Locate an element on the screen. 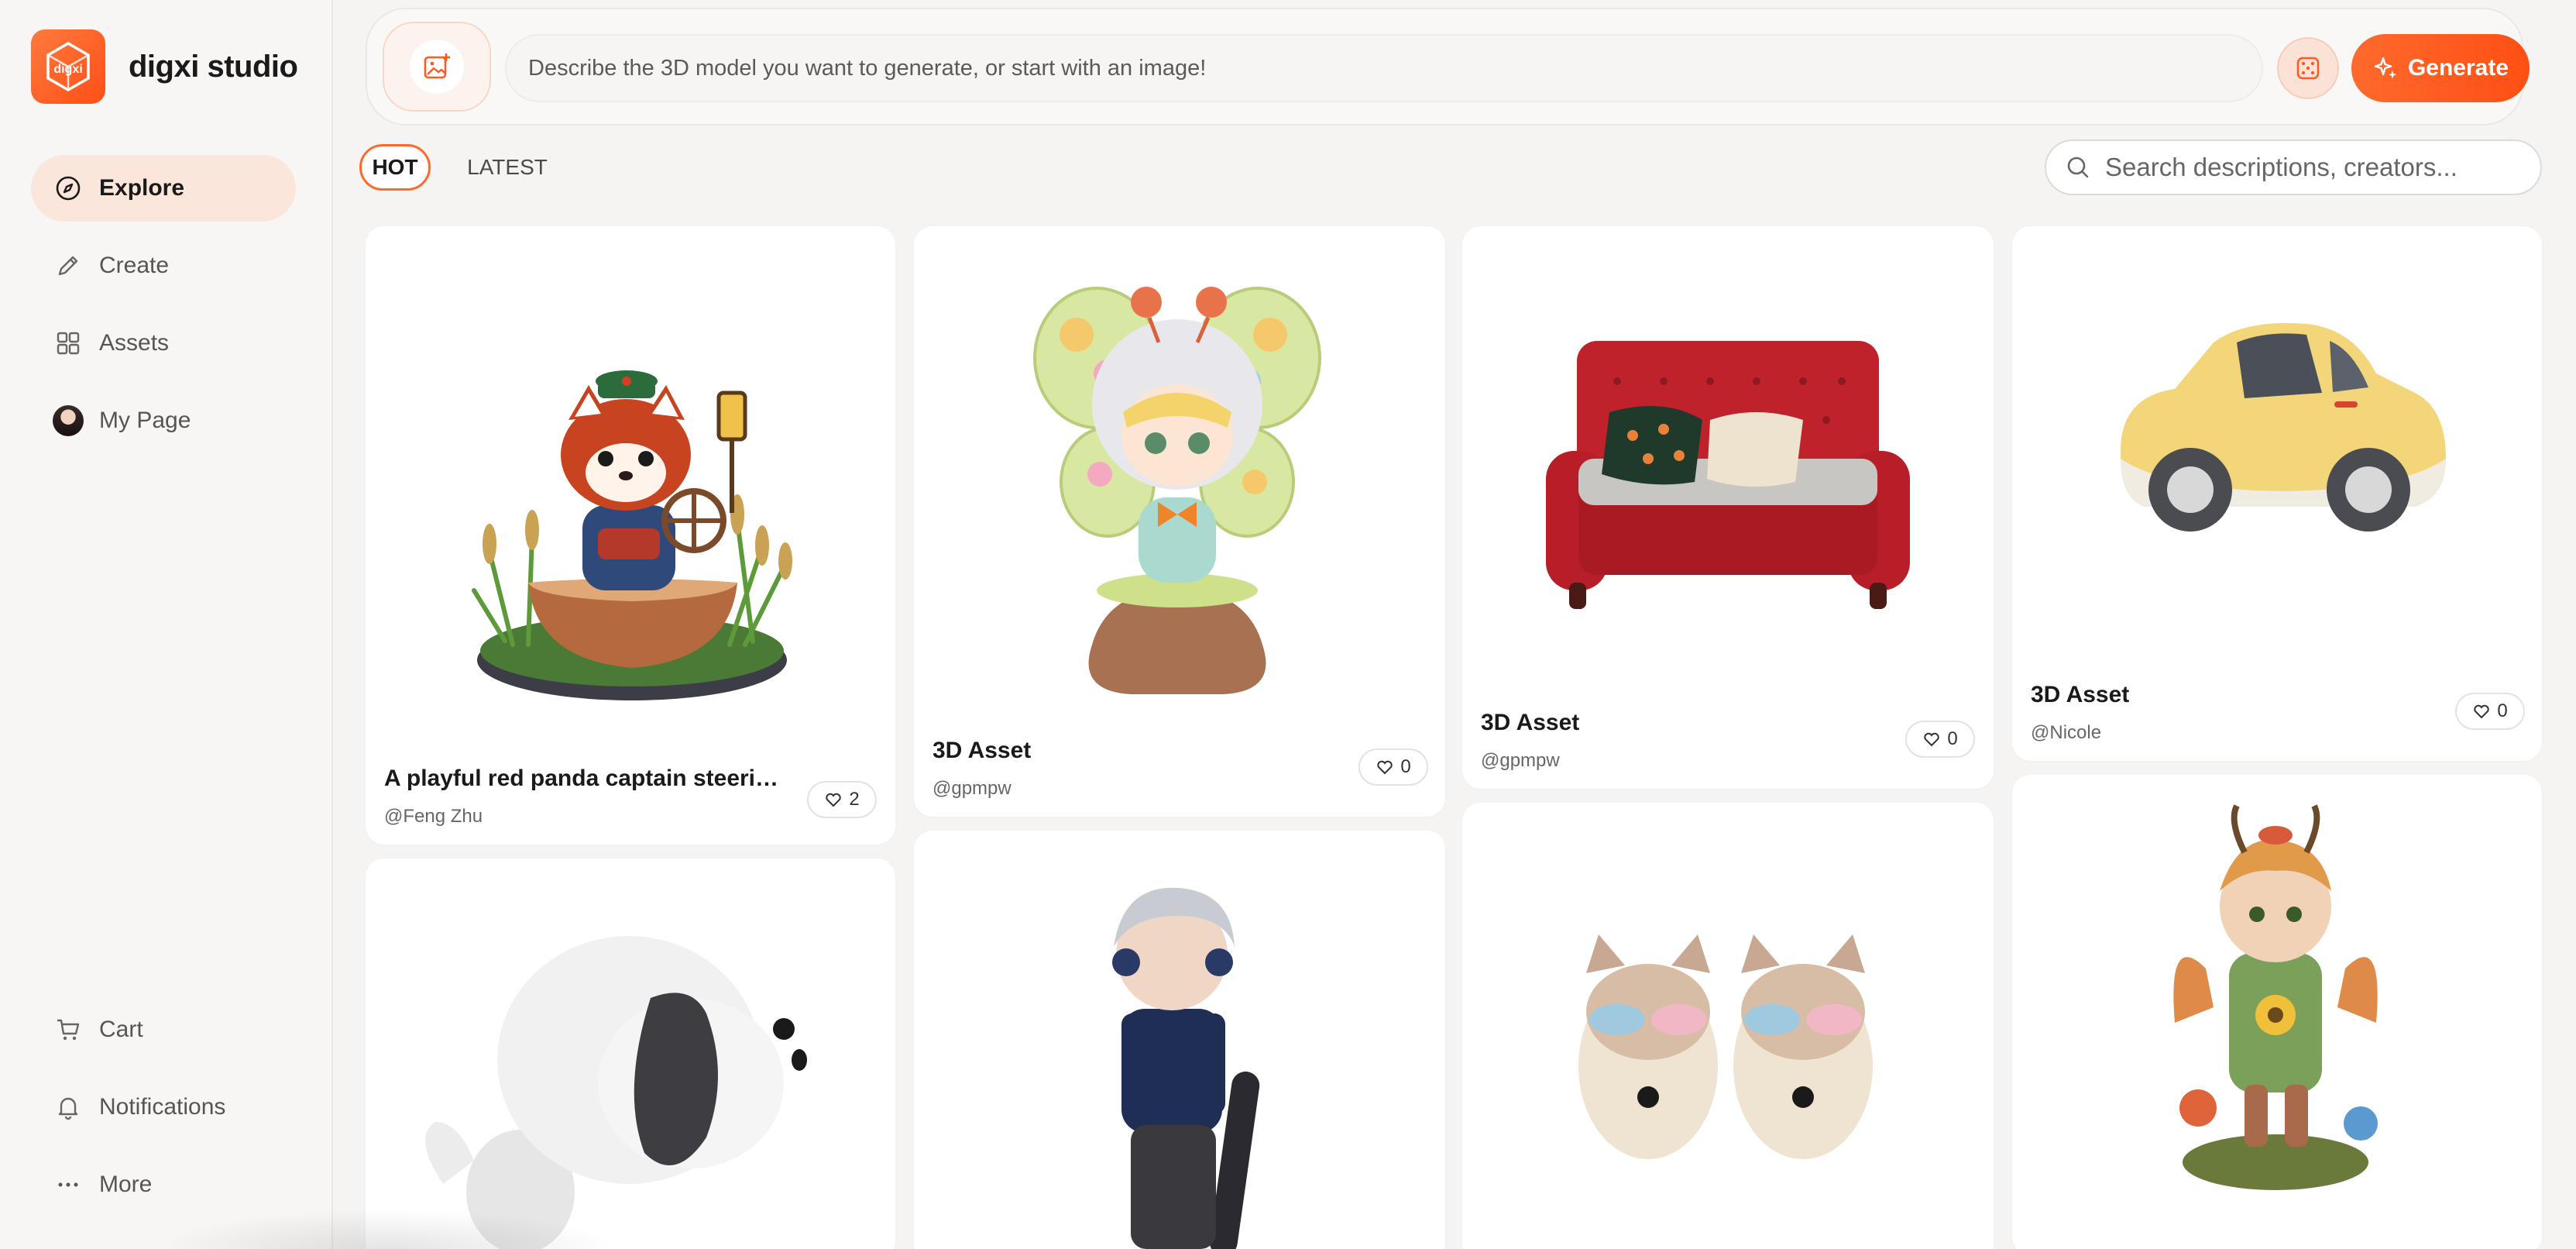 The height and width of the screenshot is (1249, 2576). svg-text: digxi is located at coordinates (67, 69).